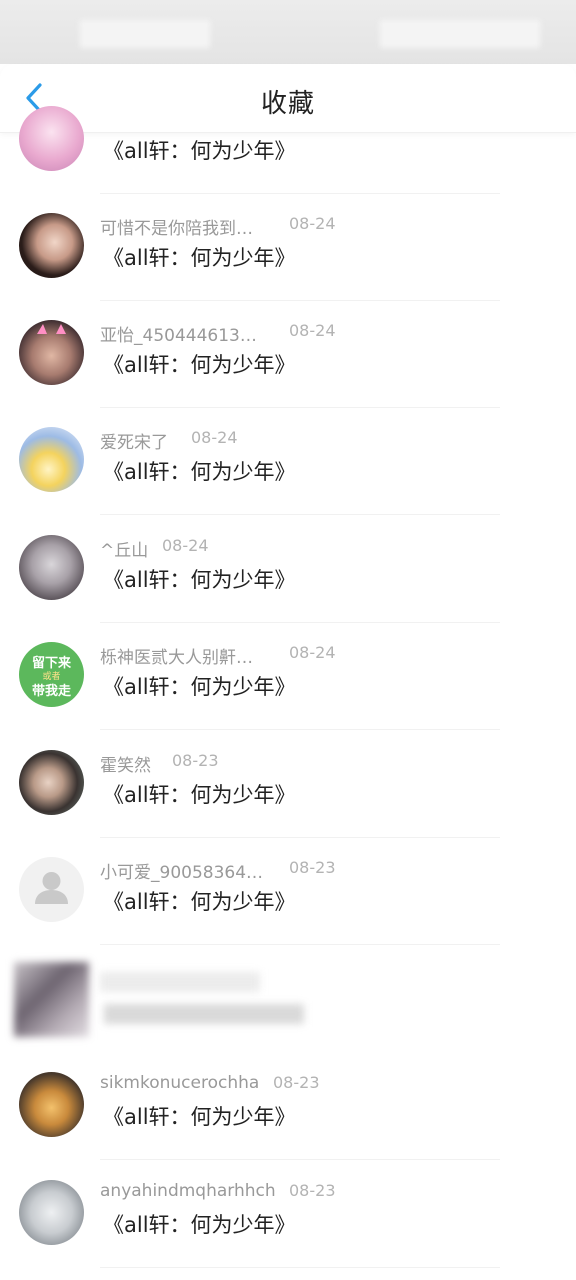 The image size is (576, 1280). Describe the element at coordinates (288, 999) in the screenshot. I see `list-item` at that location.